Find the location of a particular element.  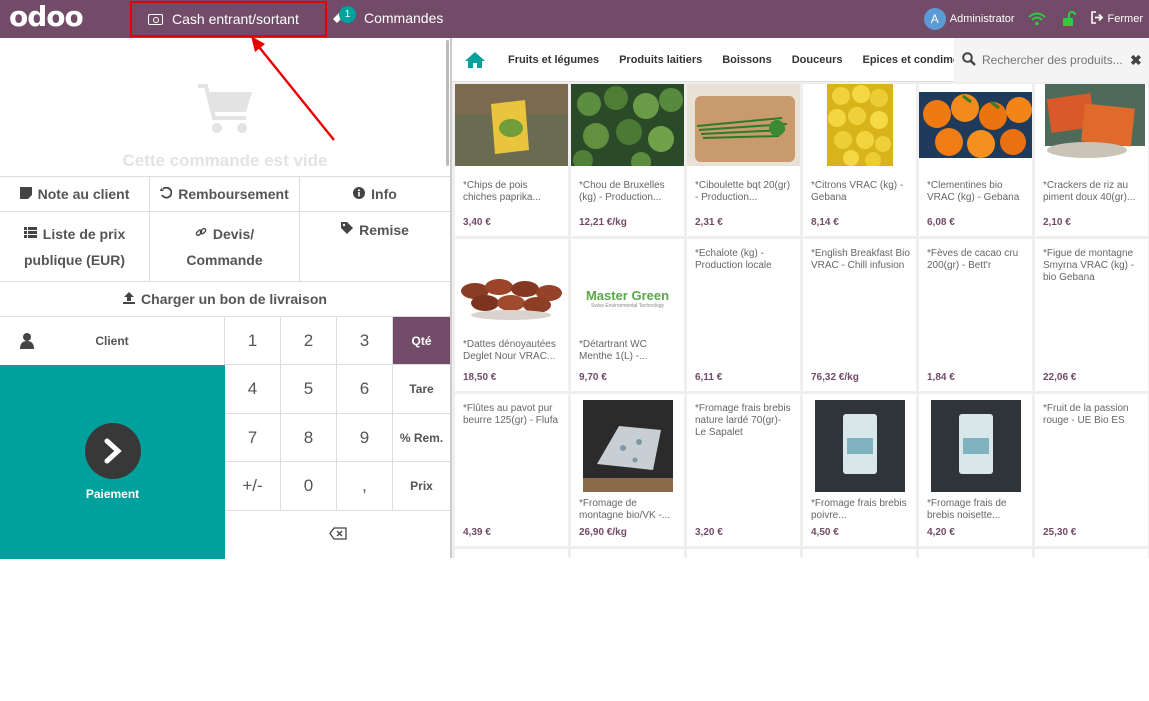

pricelist-button: Liste de prix publique (EUR) is located at coordinates (75, 246).